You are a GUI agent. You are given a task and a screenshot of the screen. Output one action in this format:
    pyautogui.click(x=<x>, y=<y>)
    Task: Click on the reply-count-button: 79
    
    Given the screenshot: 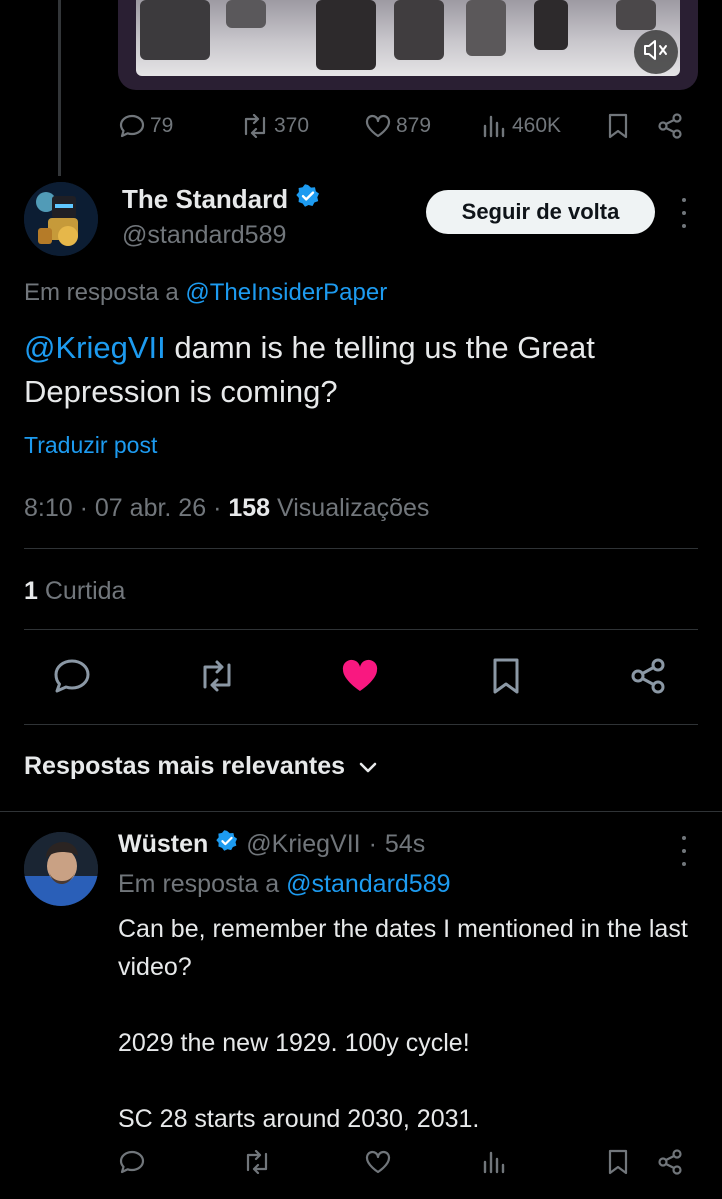 What is the action you would take?
    pyautogui.click(x=145, y=126)
    